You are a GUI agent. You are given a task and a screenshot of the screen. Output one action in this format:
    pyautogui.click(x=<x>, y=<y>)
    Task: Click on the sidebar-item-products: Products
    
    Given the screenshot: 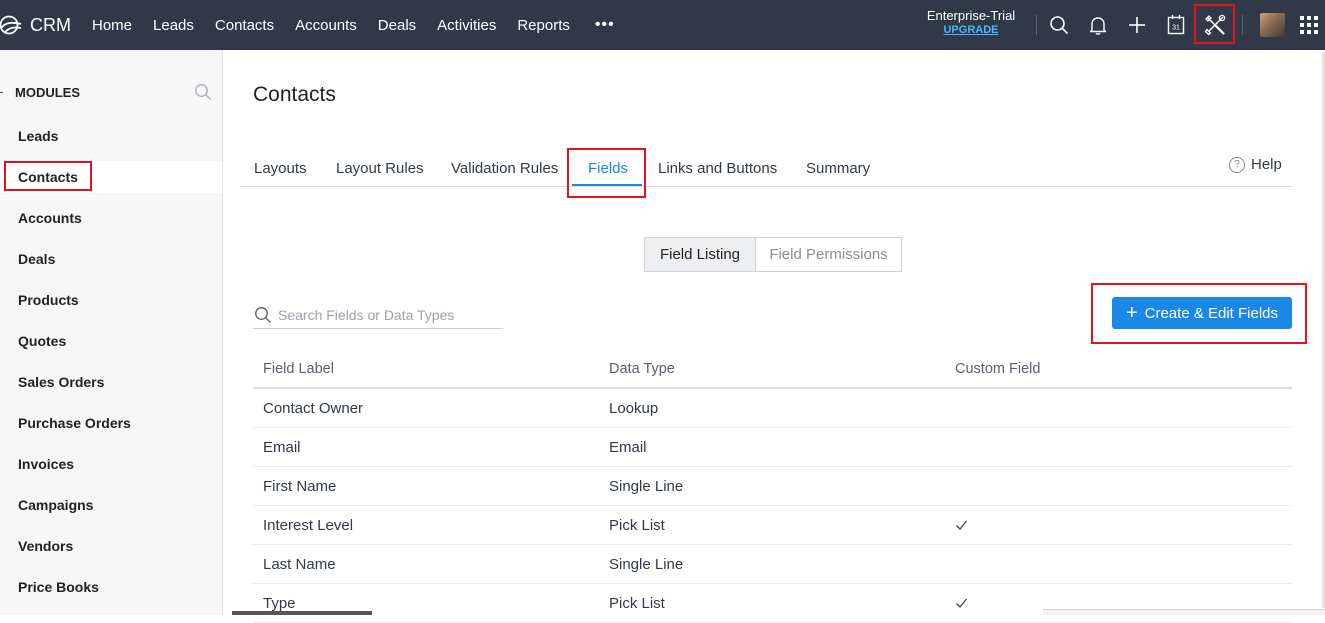 What is the action you would take?
    pyautogui.click(x=111, y=300)
    